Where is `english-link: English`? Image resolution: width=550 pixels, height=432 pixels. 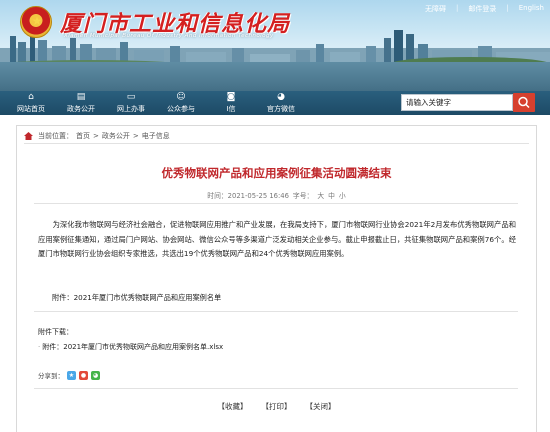 english-link: English is located at coordinates (531, 9).